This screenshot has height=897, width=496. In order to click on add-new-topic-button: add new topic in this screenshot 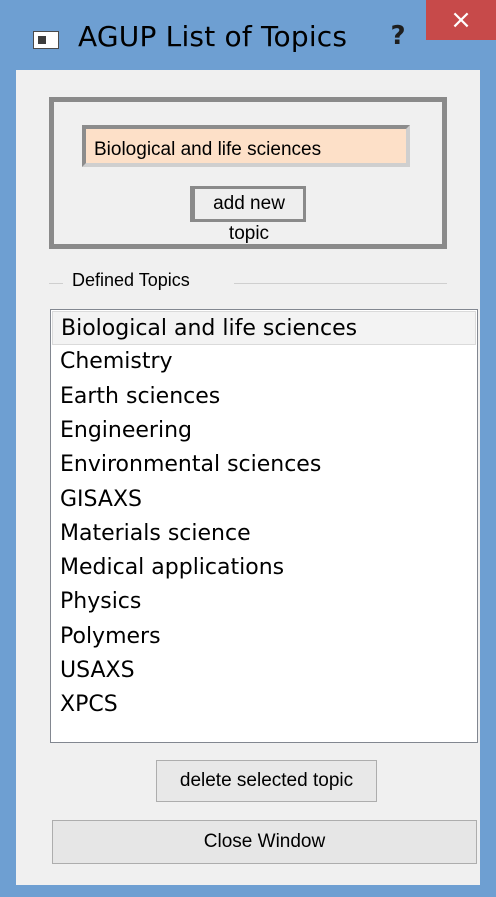, I will do `click(248, 215)`.